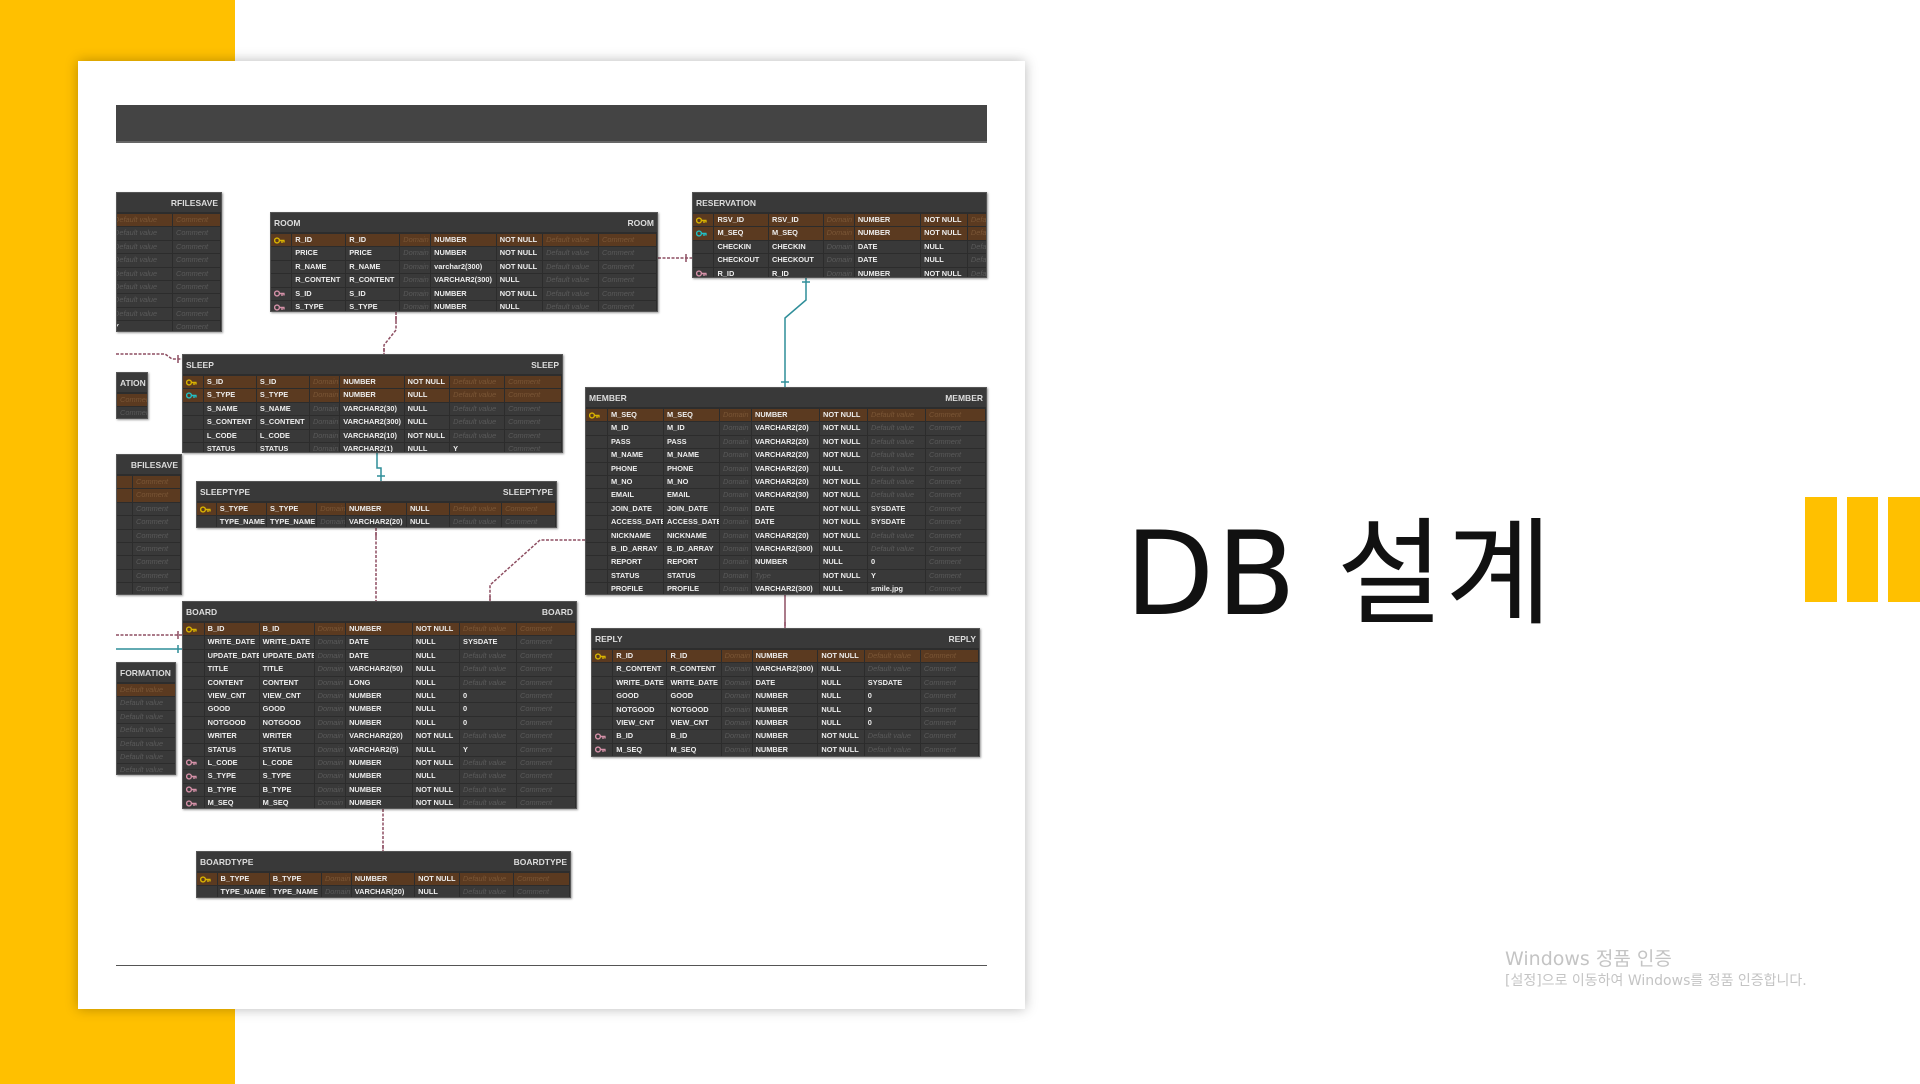  What do you see at coordinates (742, 261) in the screenshot?
I see `logical-name-cell: CHECKOUT` at bounding box center [742, 261].